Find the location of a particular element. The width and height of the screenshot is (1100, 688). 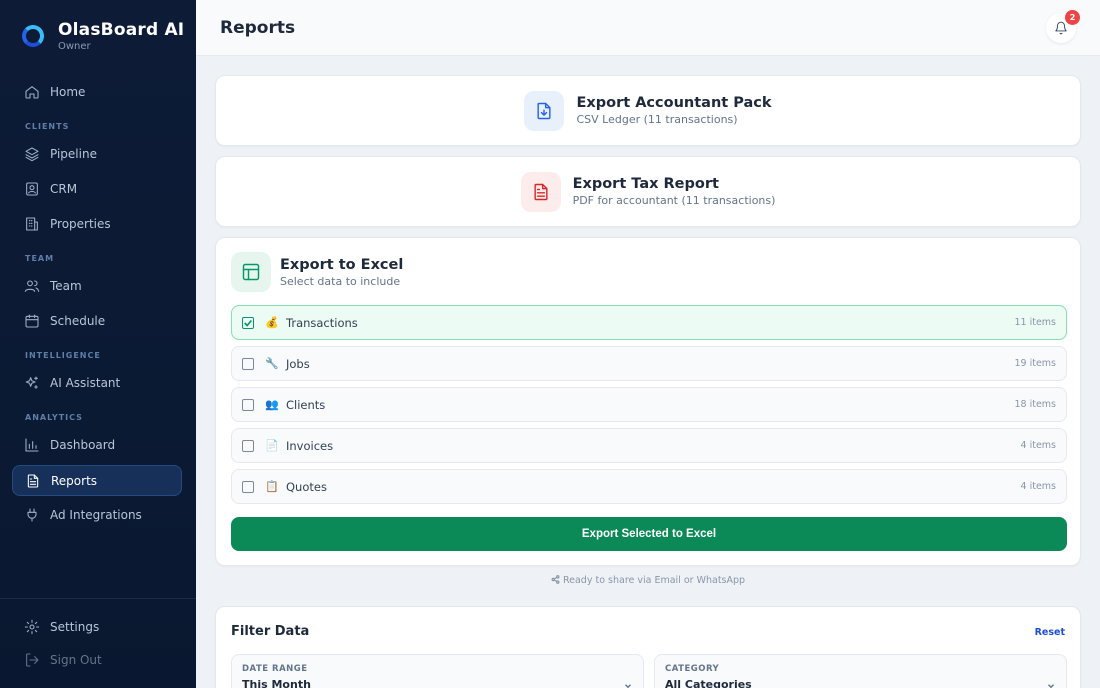

brand: OlasBoard AI Owner is located at coordinates (103, 36).